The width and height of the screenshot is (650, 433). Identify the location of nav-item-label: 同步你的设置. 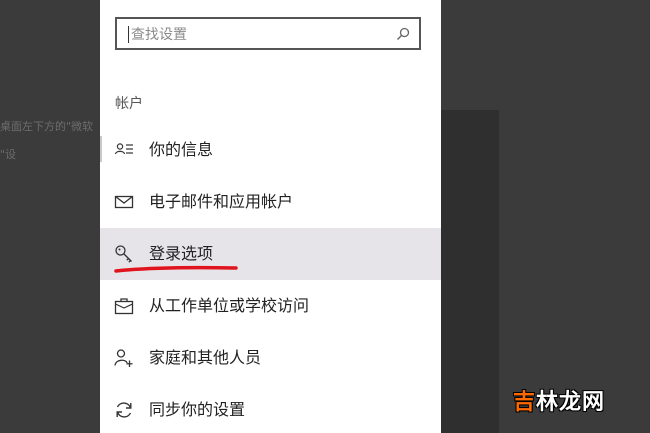
(197, 409).